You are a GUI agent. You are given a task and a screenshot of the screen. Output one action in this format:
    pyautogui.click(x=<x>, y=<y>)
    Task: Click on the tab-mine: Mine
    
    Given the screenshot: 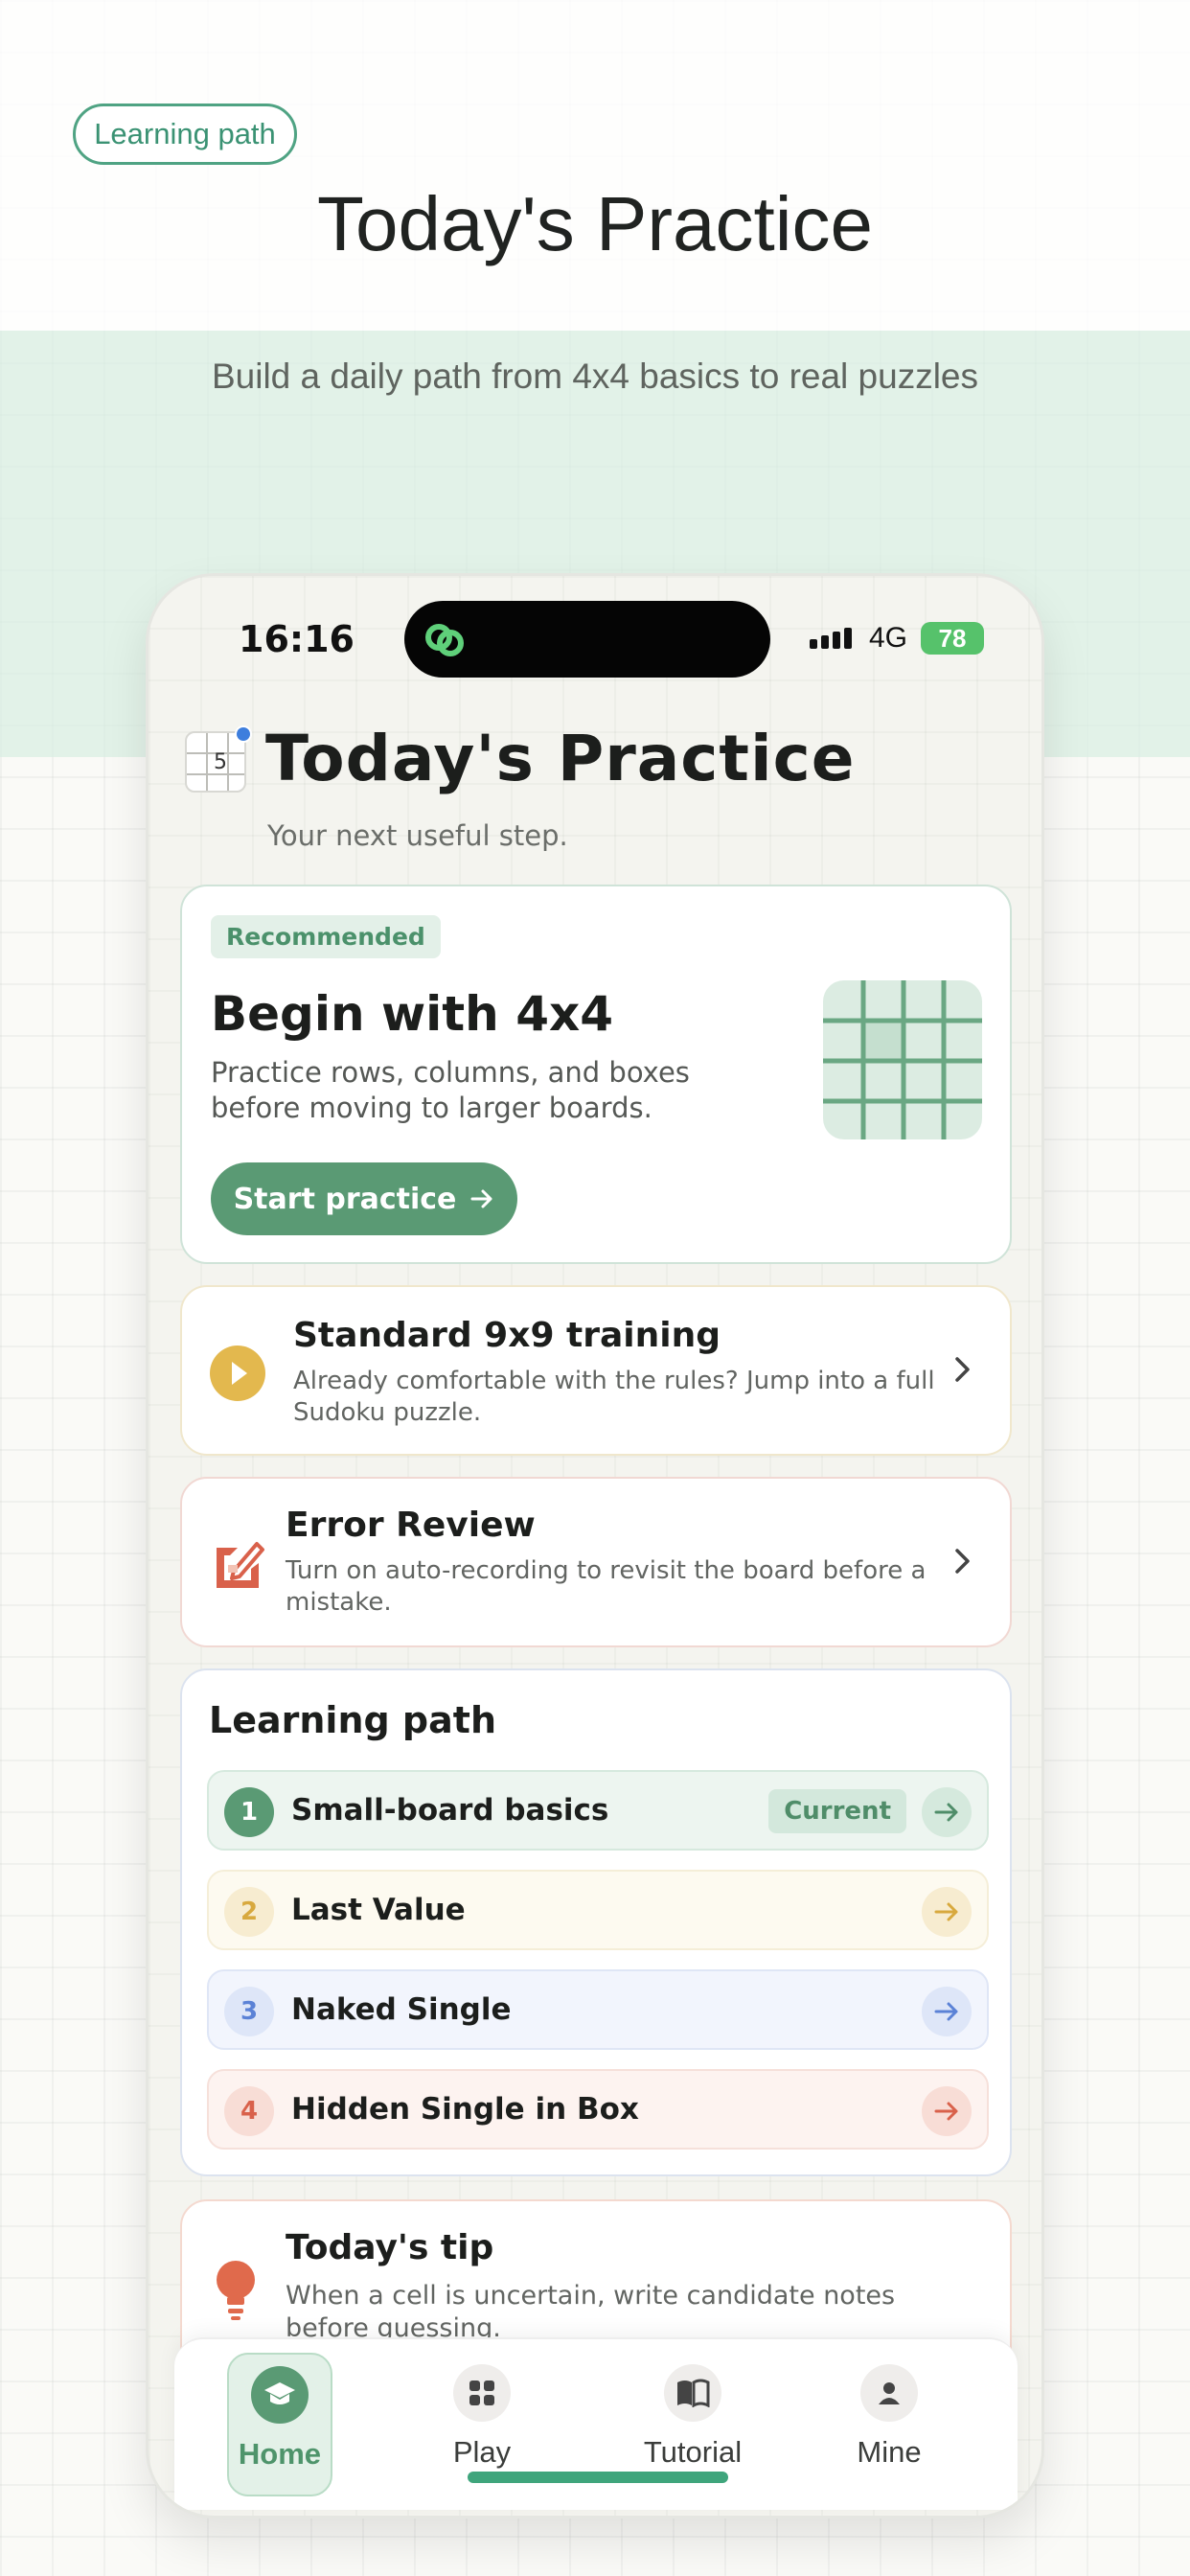 What is the action you would take?
    pyautogui.click(x=889, y=2424)
    